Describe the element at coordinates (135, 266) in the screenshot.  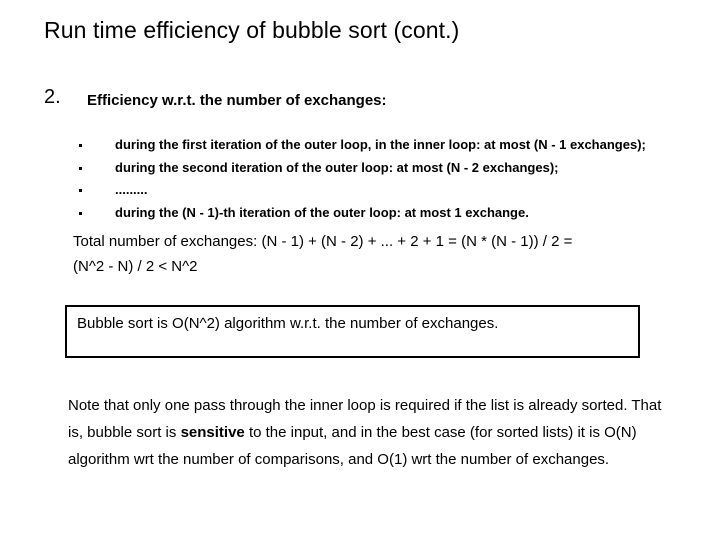
I see `formula-line-2: (N^2 - N) / 2 < N^2` at that location.